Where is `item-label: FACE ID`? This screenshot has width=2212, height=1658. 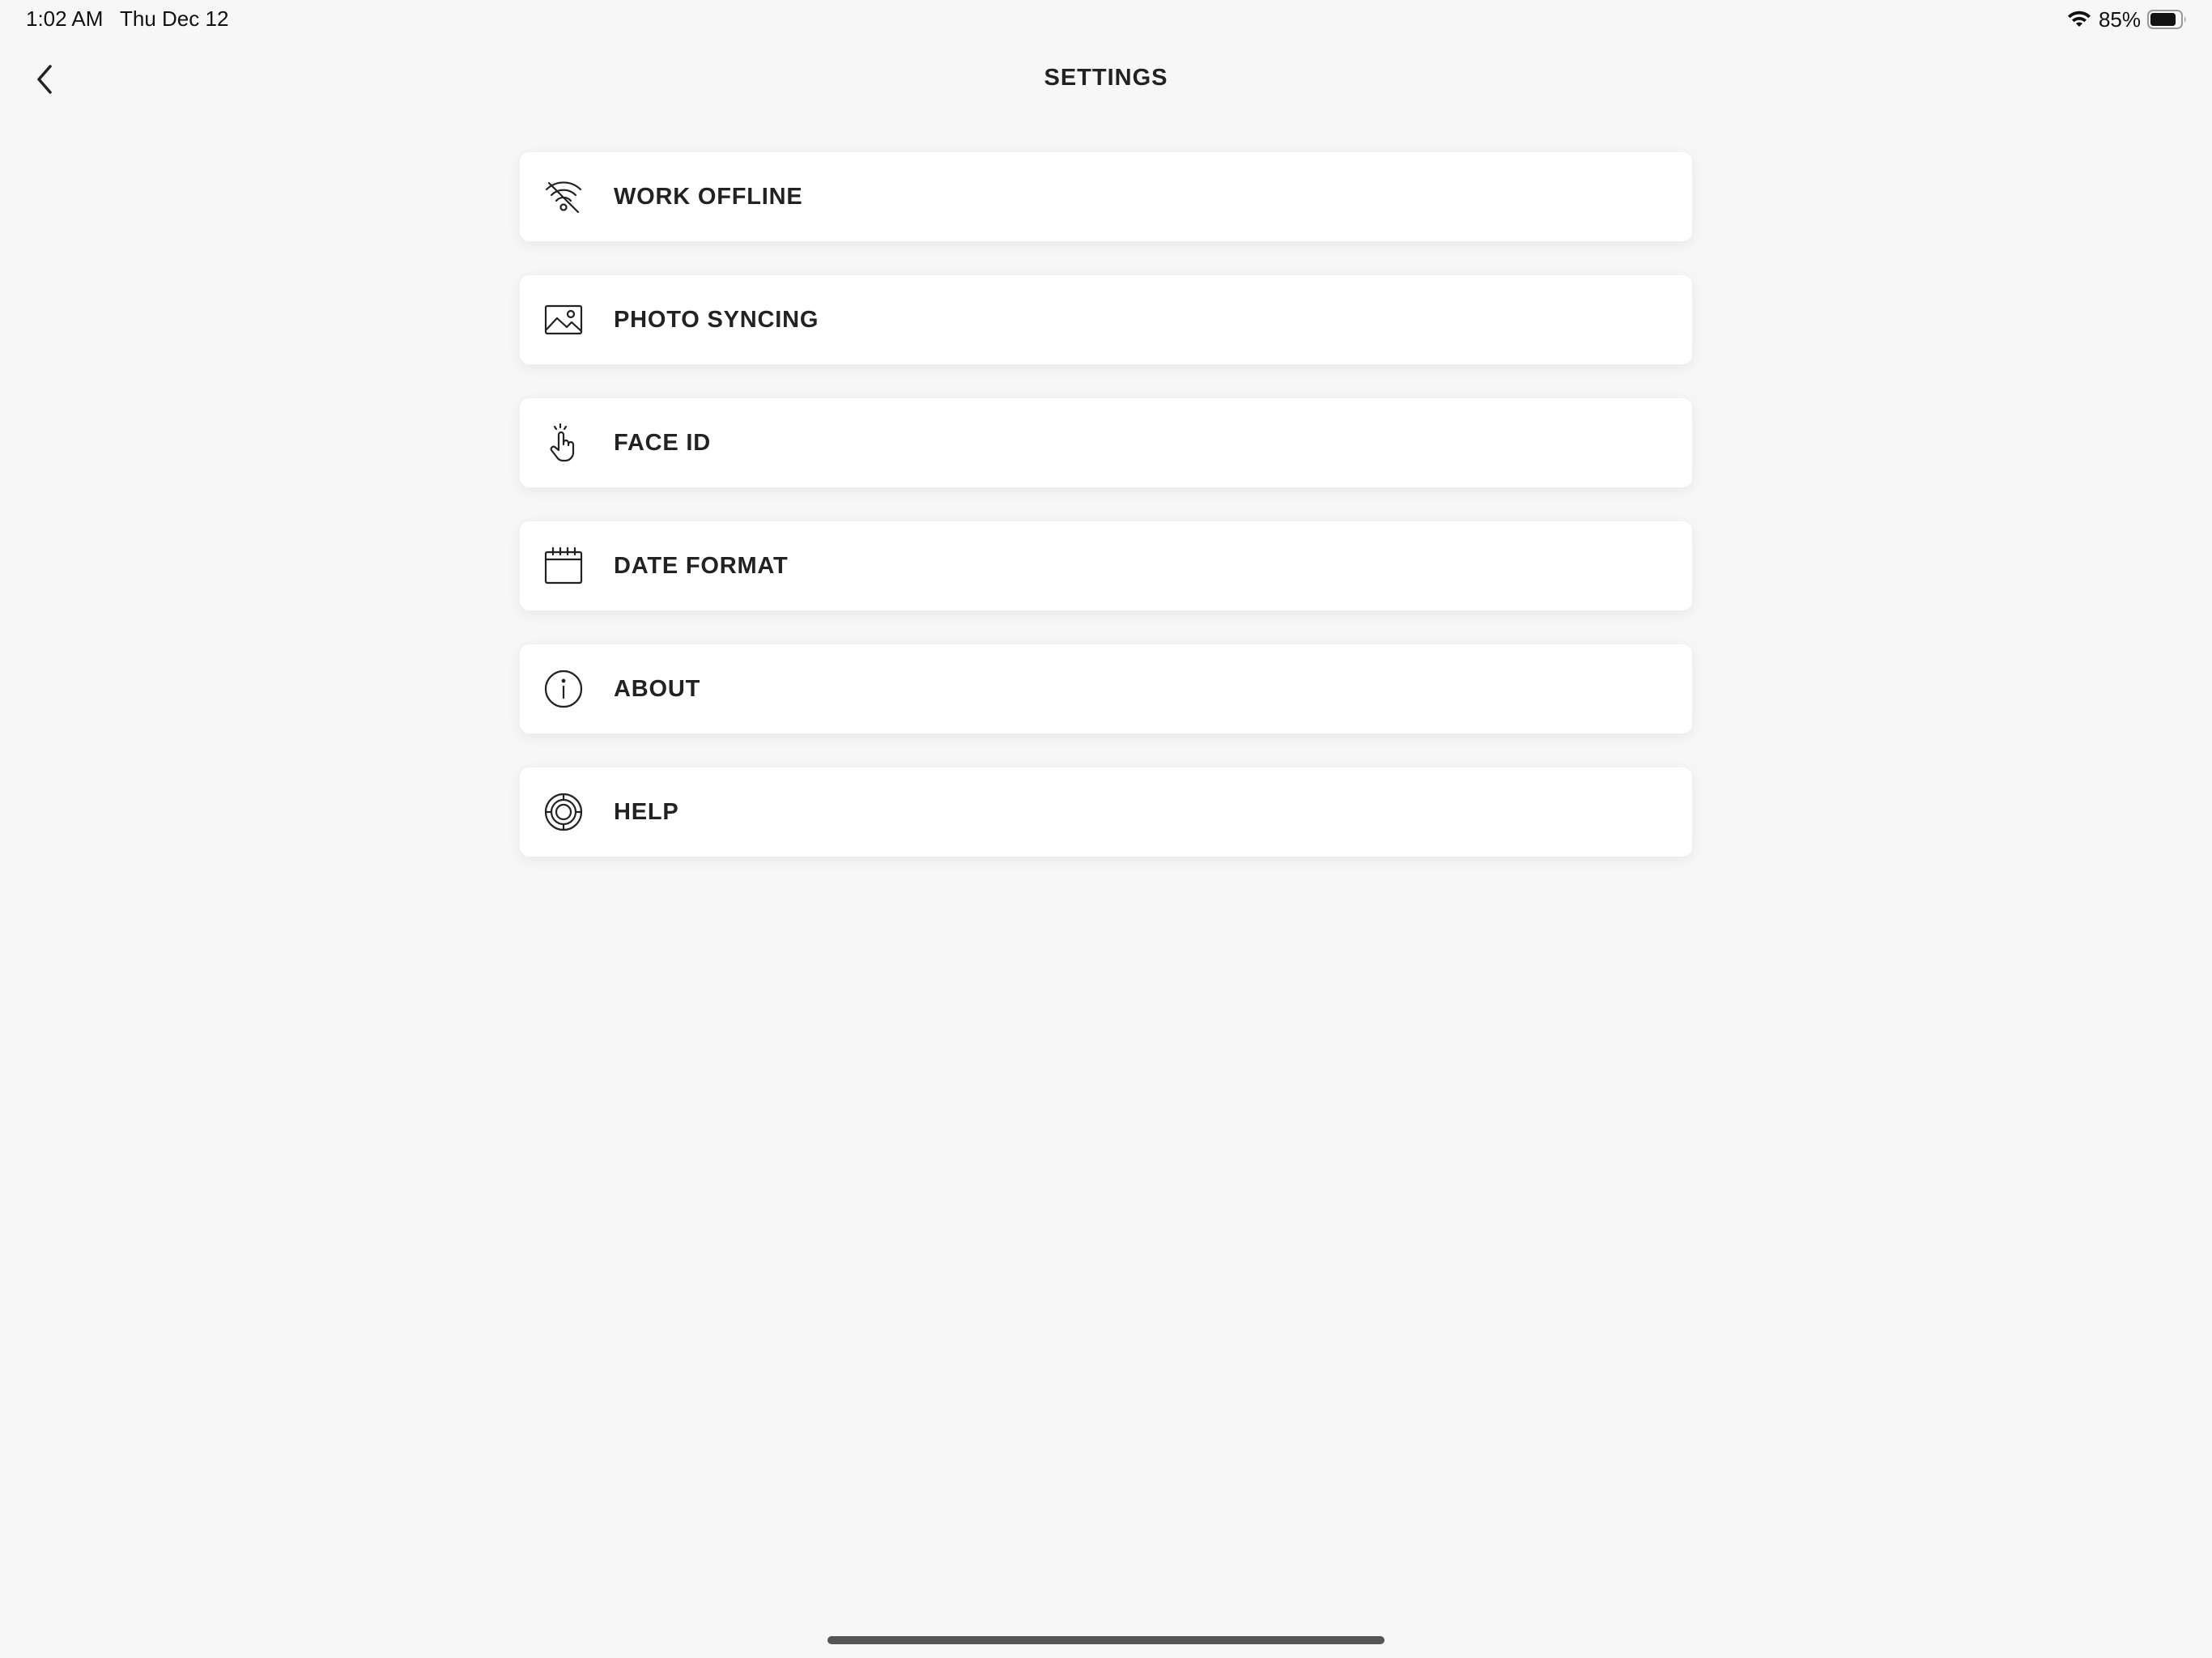
item-label: FACE ID is located at coordinates (662, 442).